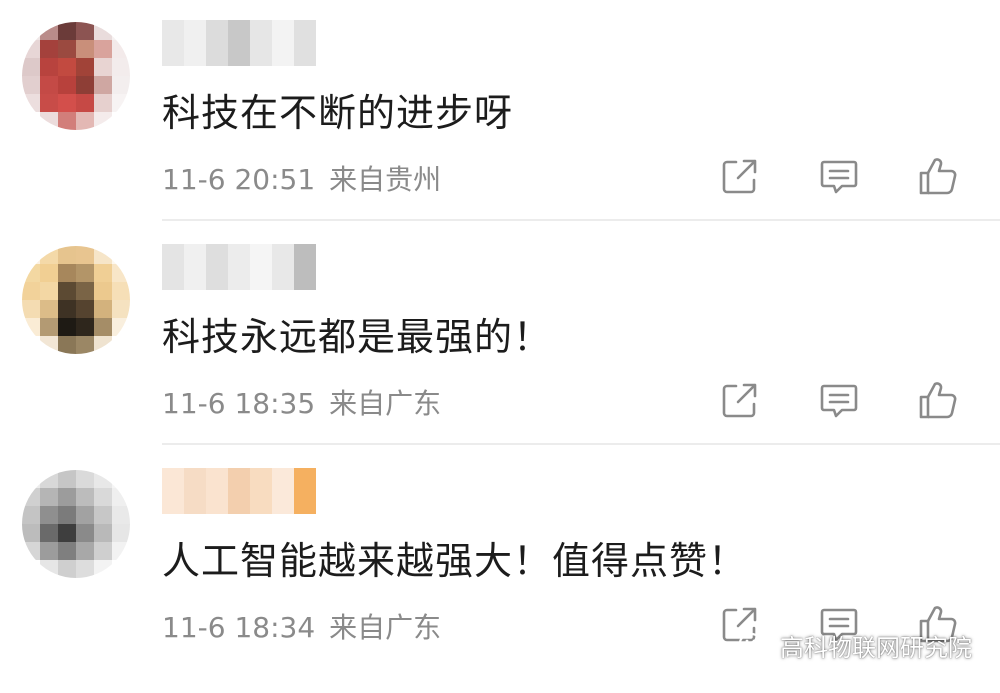 This screenshot has height=693, width=1000. I want to click on comment-text: 人工智能越来越强大！值得点赞！, so click(455, 561).